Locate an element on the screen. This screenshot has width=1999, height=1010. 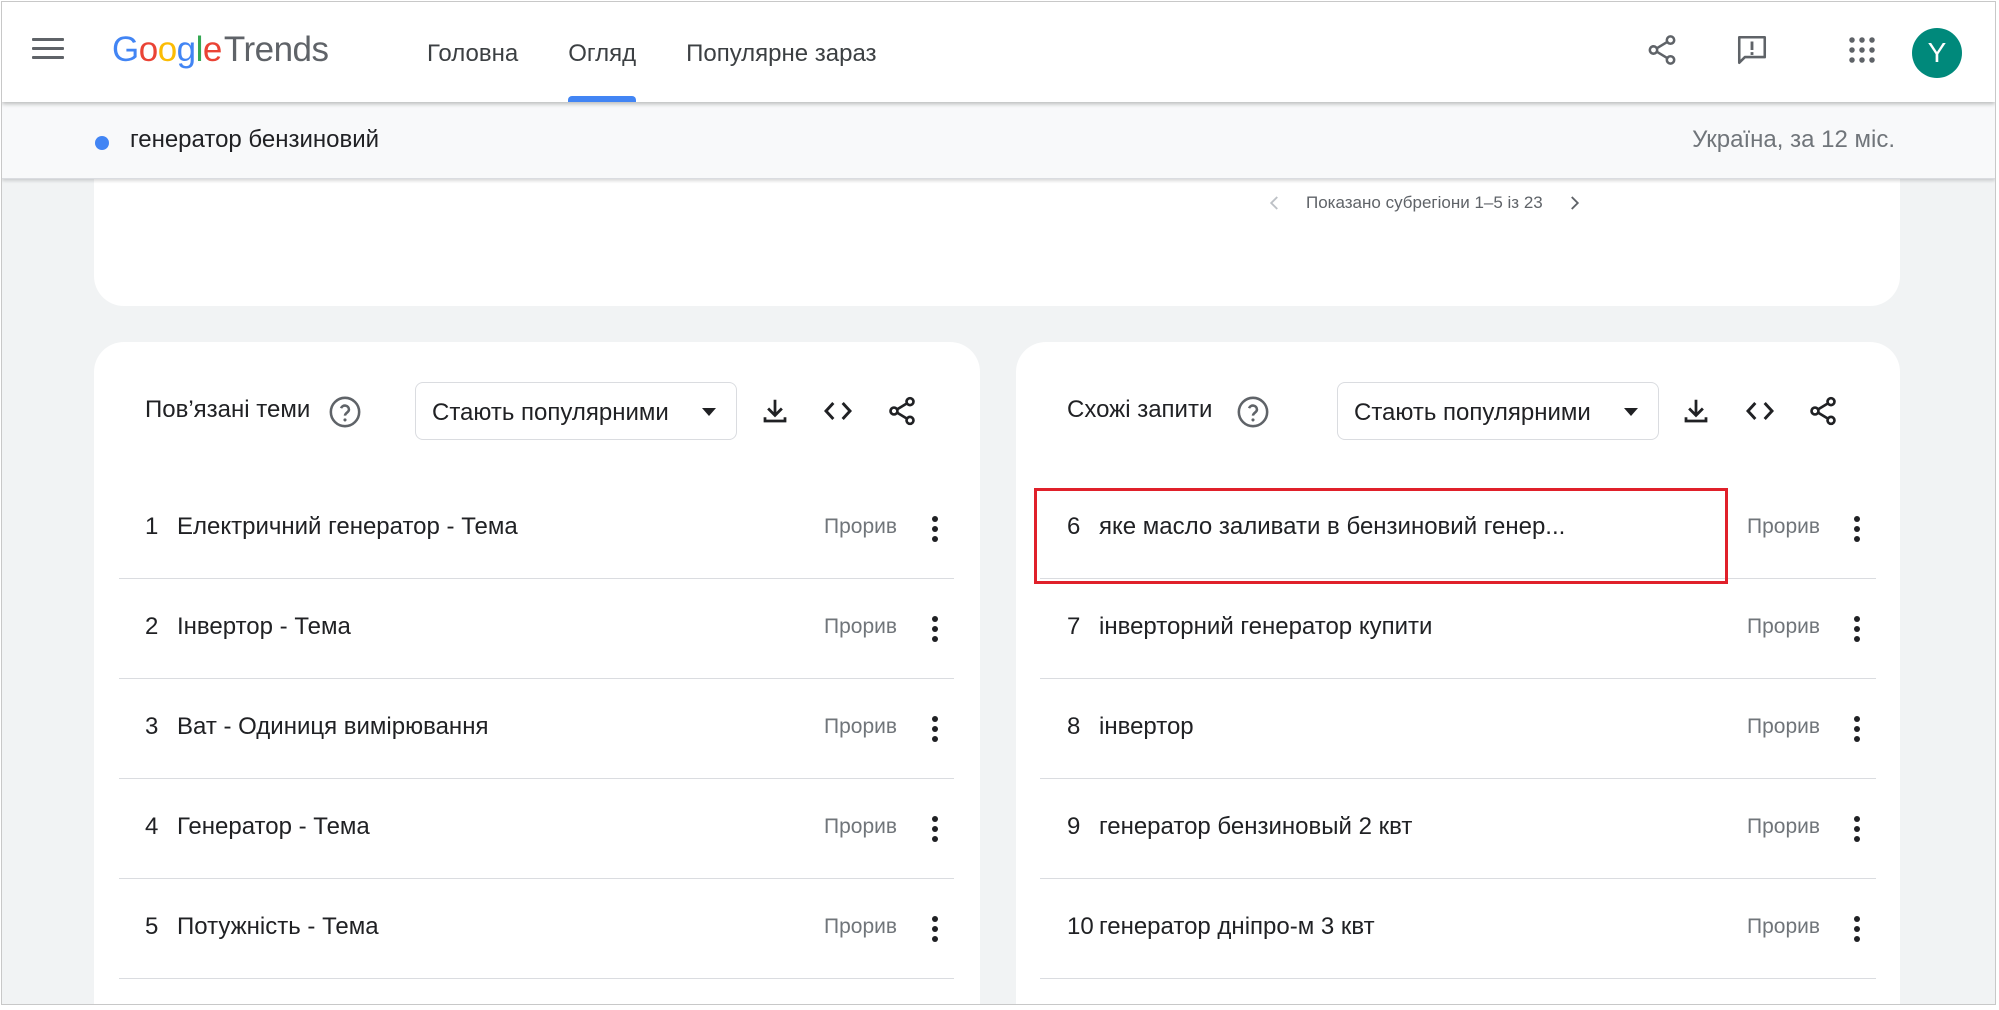
list-item: 2 Інвертор - Тема Прорив is located at coordinates (536, 629).